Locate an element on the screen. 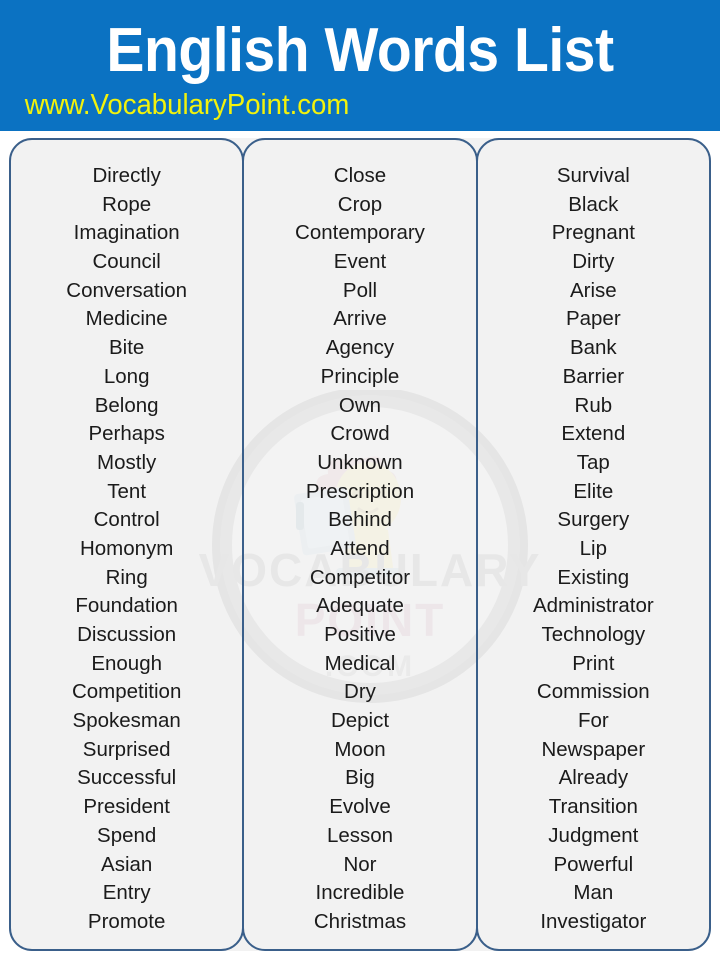 Image resolution: width=720 pixels, height=960 pixels. word-item: Tap is located at coordinates (593, 462).